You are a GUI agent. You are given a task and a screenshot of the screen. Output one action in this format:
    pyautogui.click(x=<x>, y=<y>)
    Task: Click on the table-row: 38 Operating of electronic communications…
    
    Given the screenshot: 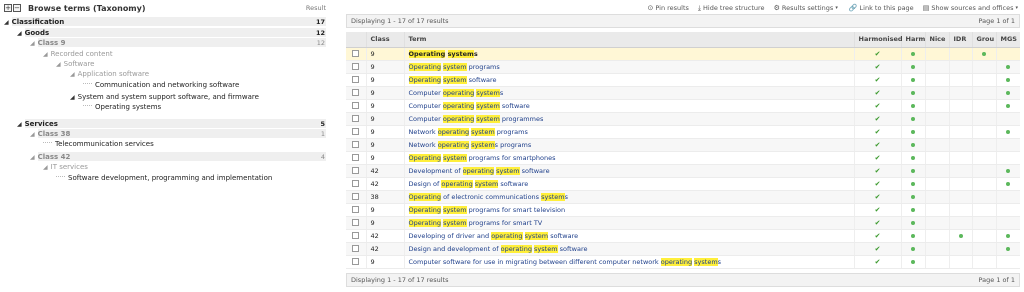 What is the action you would take?
    pyautogui.click(x=683, y=197)
    